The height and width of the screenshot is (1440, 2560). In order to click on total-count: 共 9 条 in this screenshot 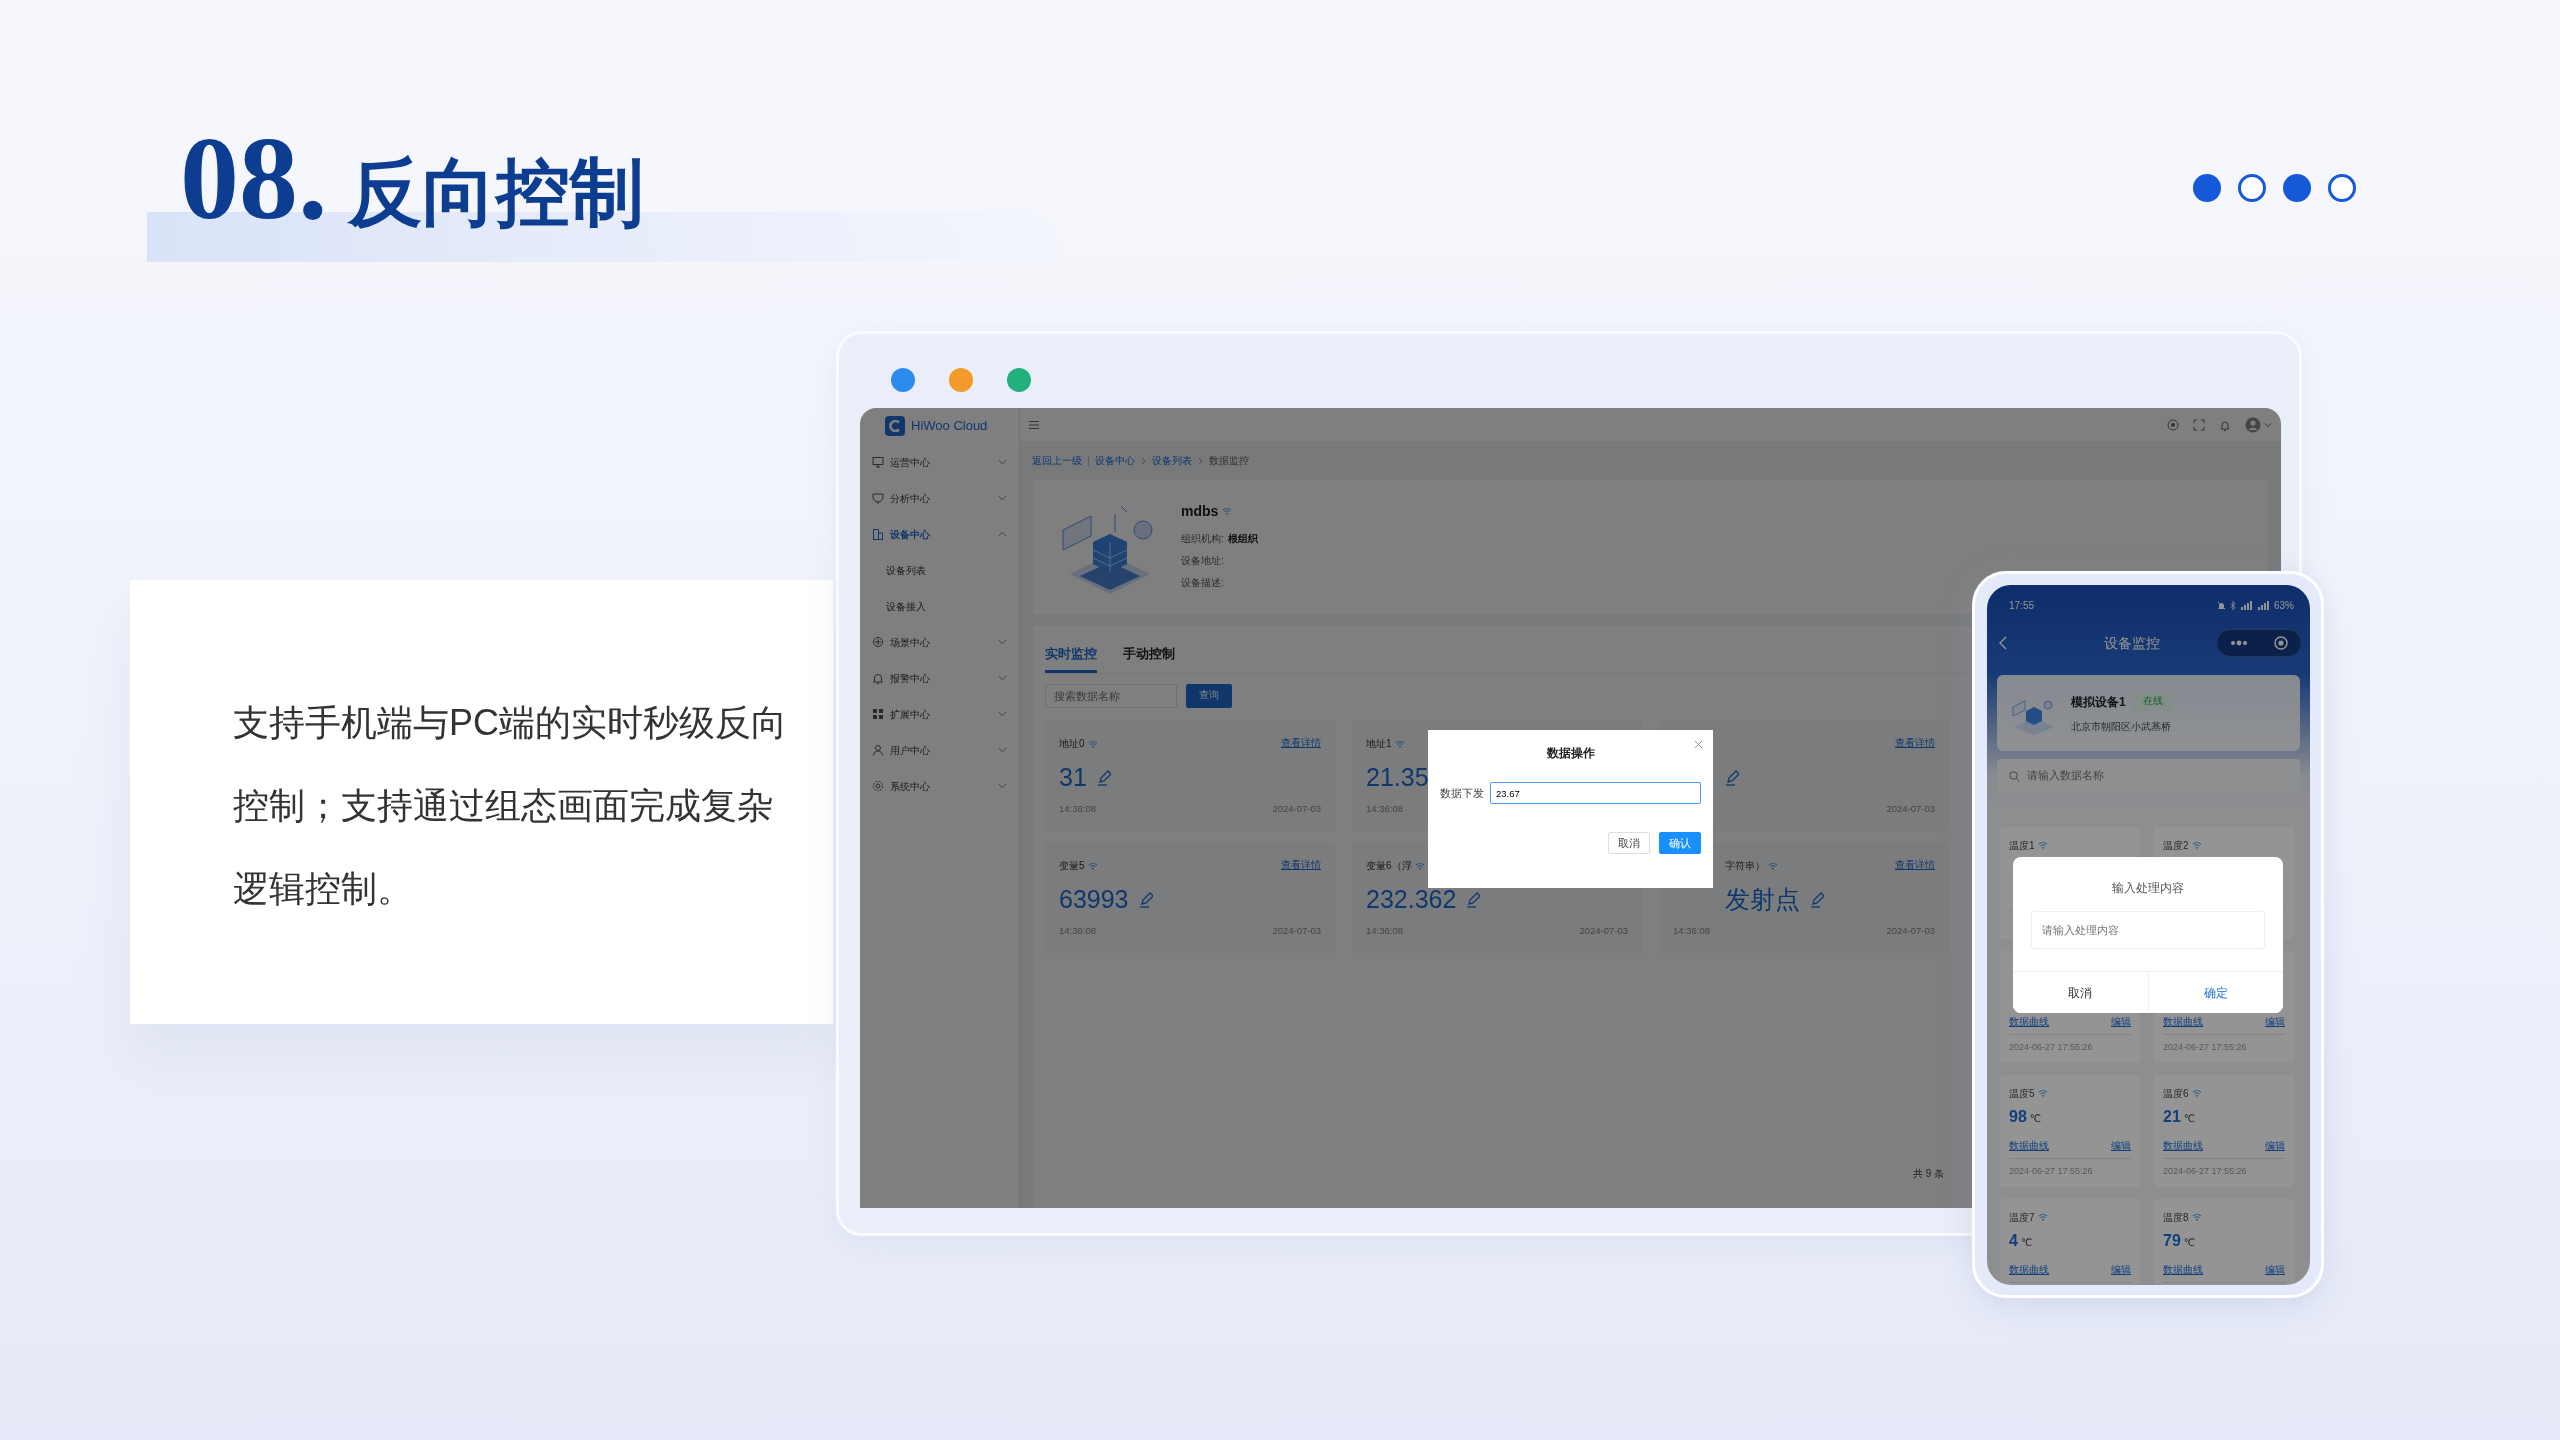, I will do `click(1929, 1174)`.